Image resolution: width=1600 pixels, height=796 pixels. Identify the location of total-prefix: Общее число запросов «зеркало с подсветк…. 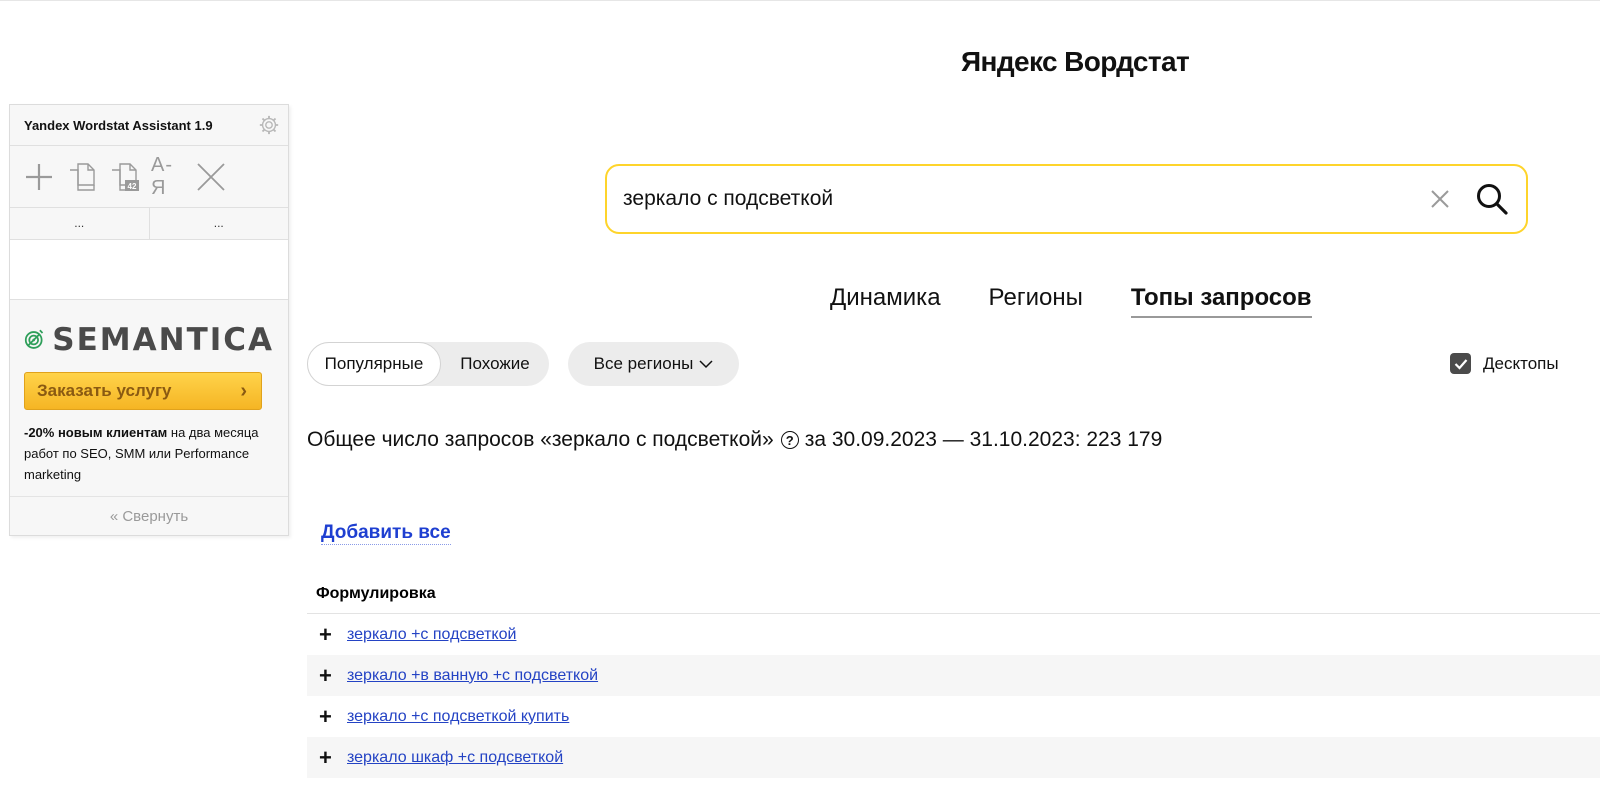
(540, 439).